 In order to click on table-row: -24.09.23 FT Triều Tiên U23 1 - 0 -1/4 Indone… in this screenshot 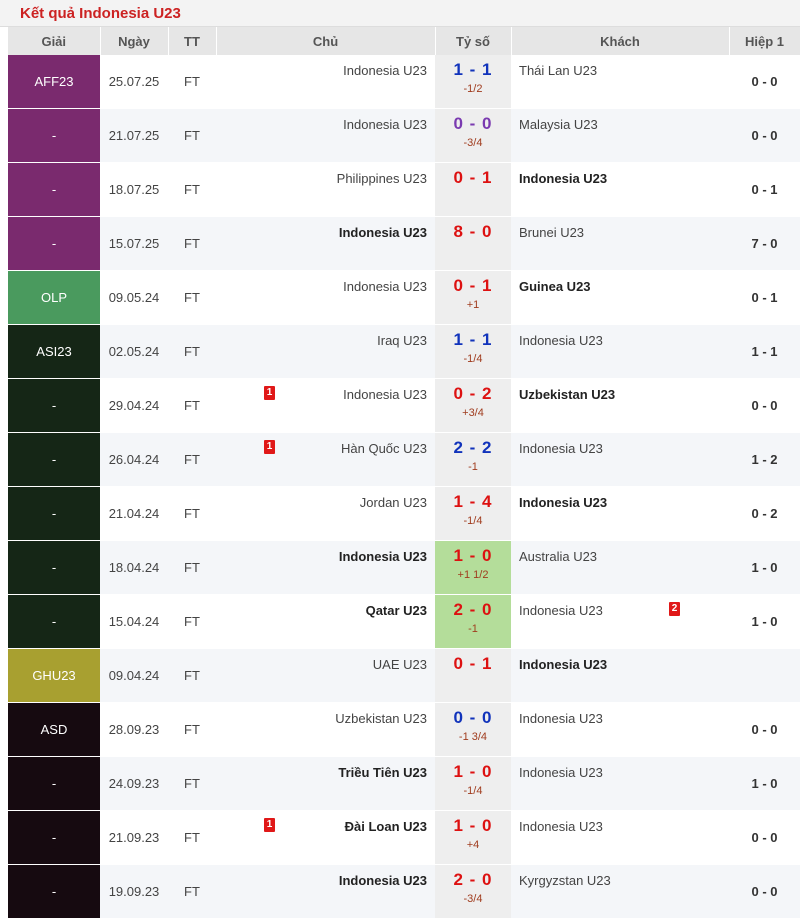, I will do `click(404, 783)`.